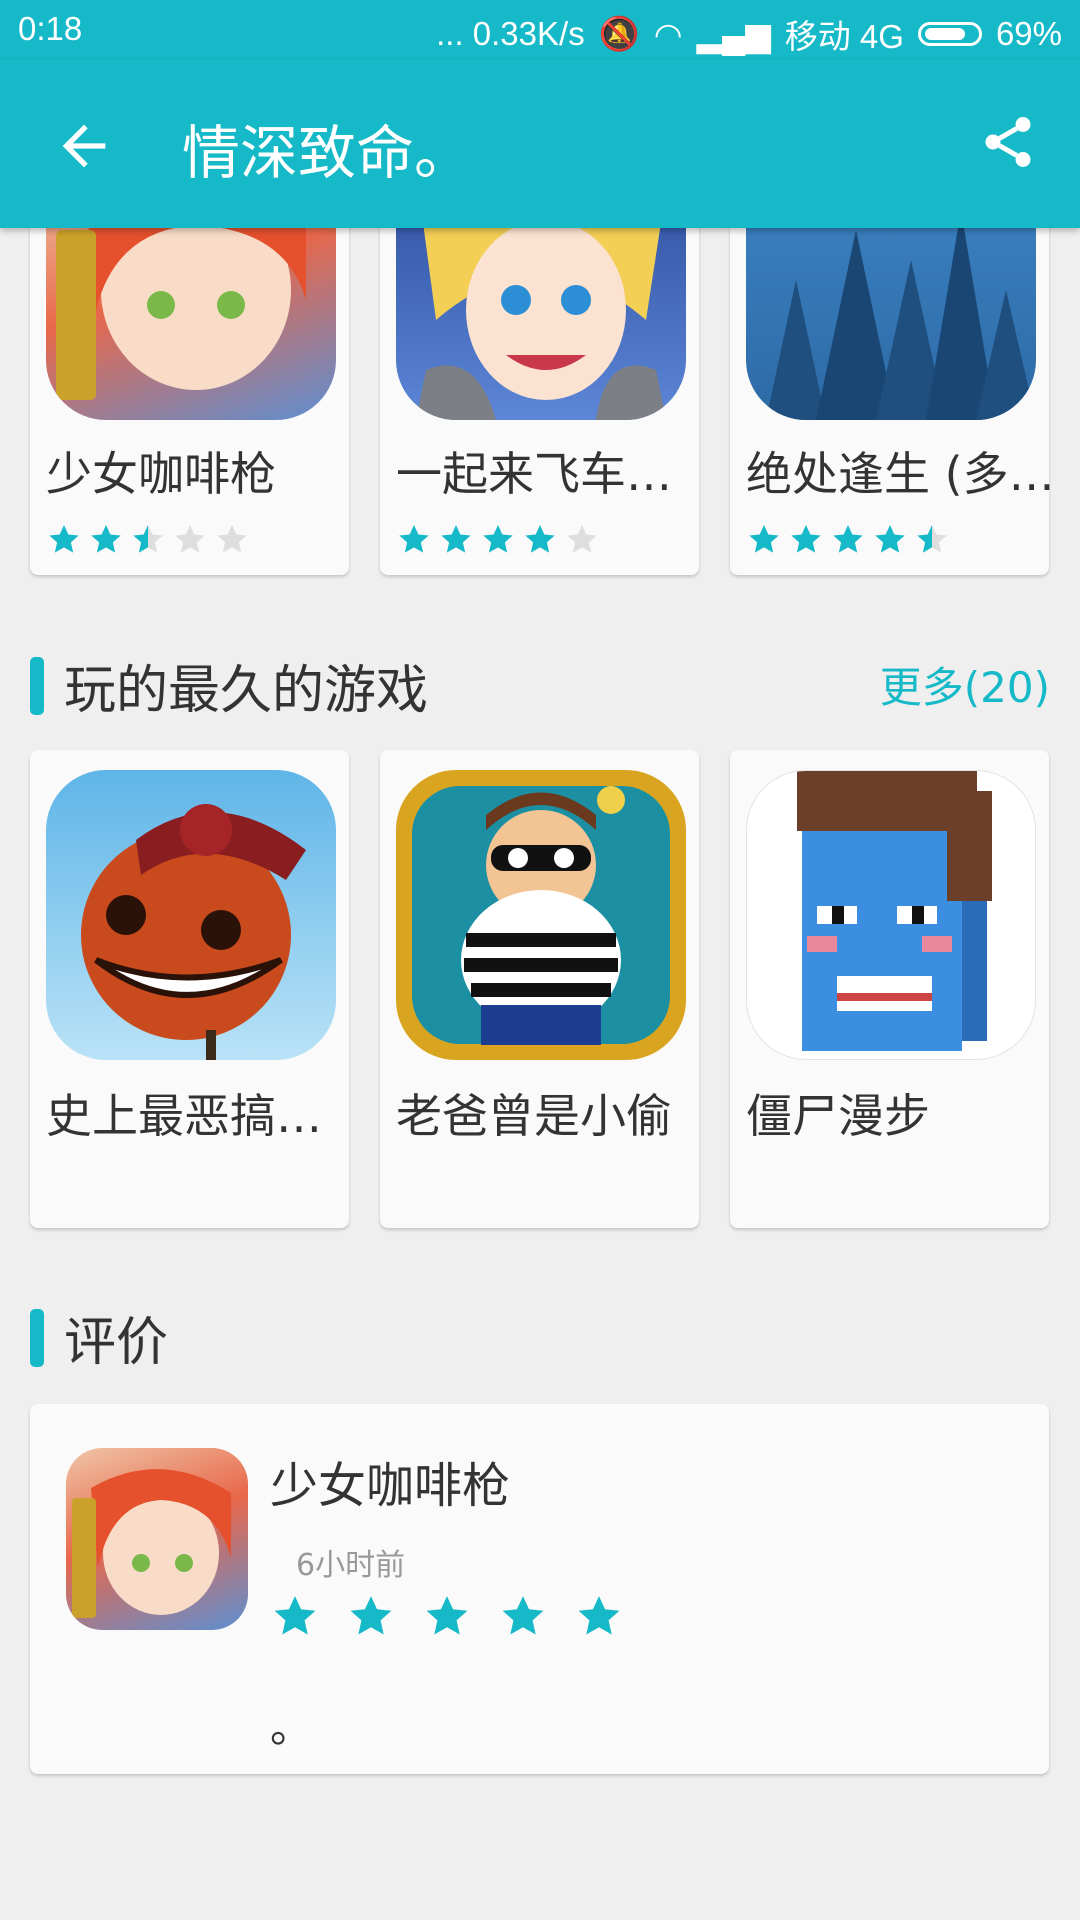 The image size is (1080, 1920). Describe the element at coordinates (540, 144) in the screenshot. I see `app-bar: 情深致命。` at that location.